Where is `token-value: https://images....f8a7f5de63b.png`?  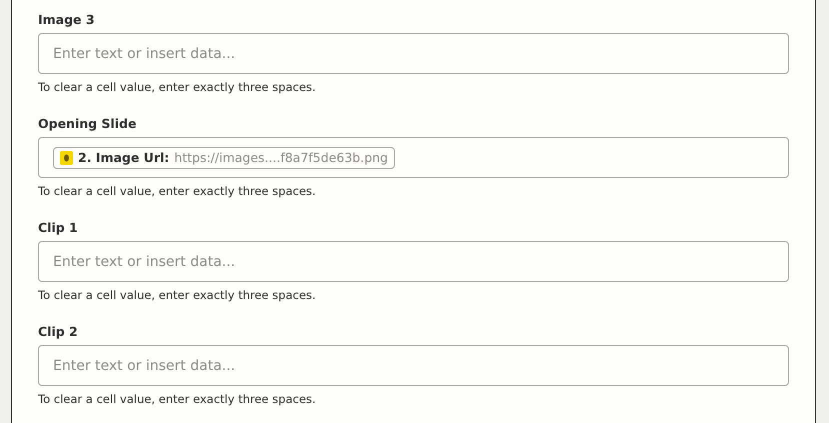 token-value: https://images....f8a7f5de63b.png is located at coordinates (281, 157).